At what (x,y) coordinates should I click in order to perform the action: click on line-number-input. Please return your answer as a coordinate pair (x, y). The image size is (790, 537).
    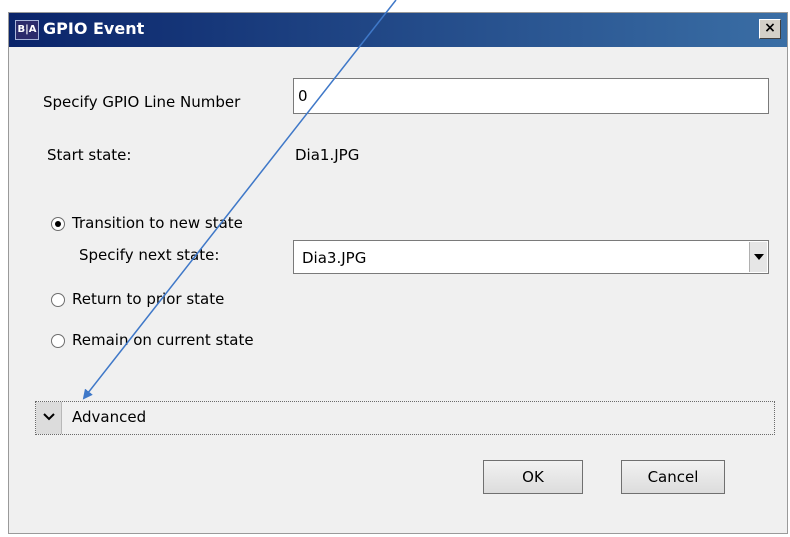
    Looking at the image, I should click on (531, 96).